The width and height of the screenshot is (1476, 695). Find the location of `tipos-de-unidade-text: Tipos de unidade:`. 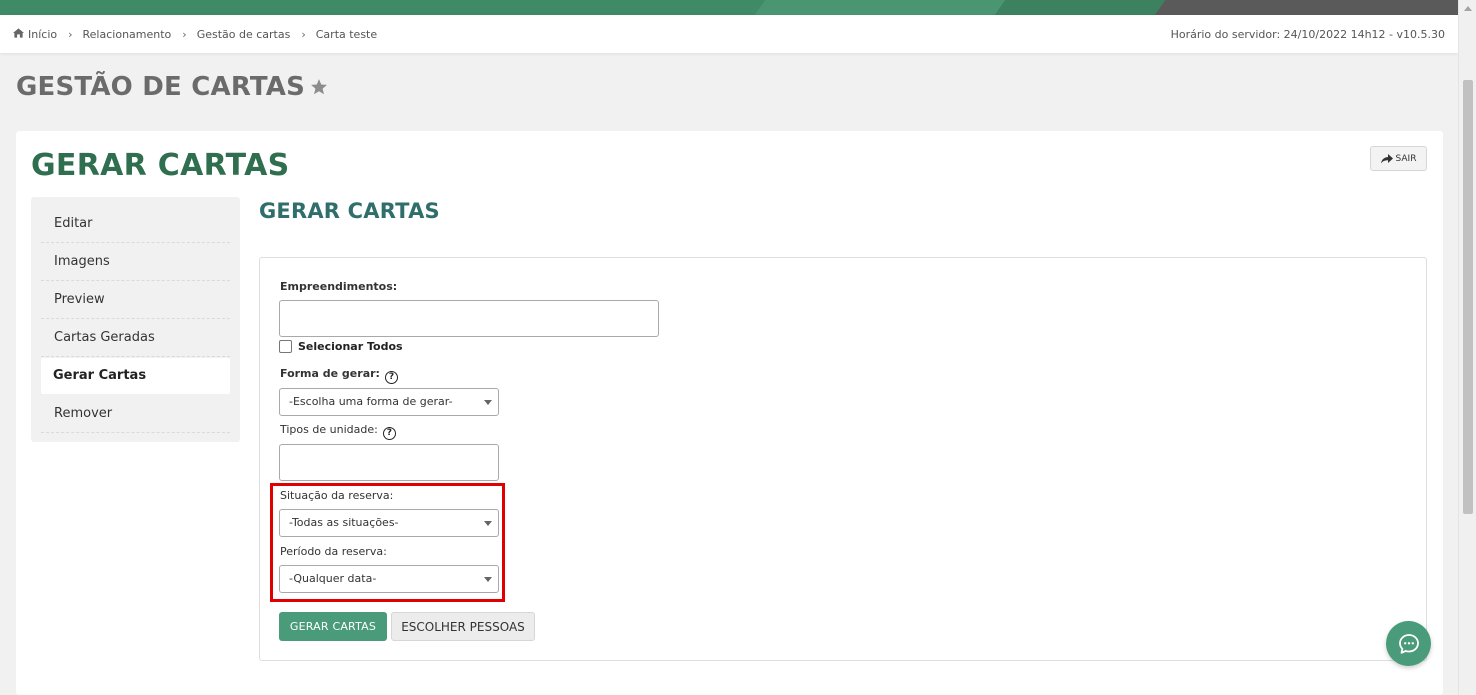

tipos-de-unidade-text: Tipos de unidade: is located at coordinates (329, 429).